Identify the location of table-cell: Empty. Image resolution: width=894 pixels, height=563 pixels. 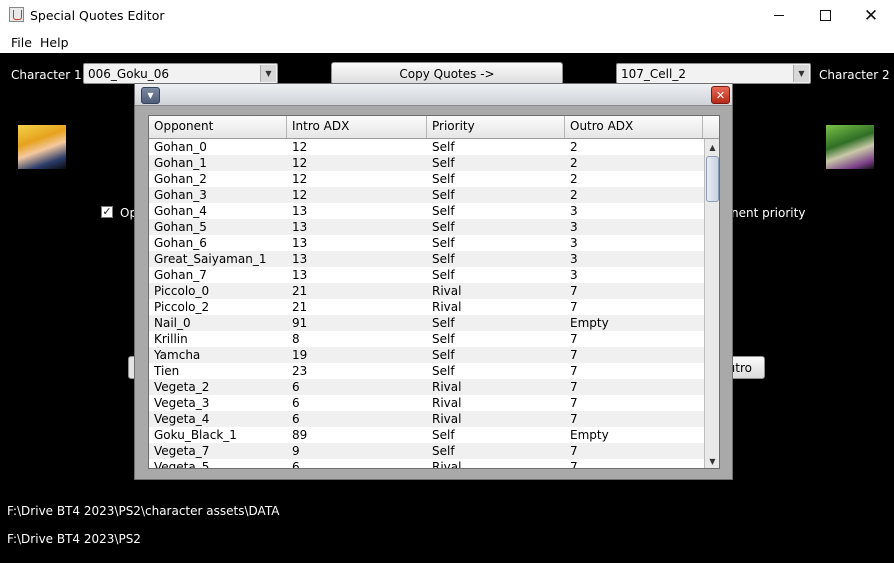
(589, 435).